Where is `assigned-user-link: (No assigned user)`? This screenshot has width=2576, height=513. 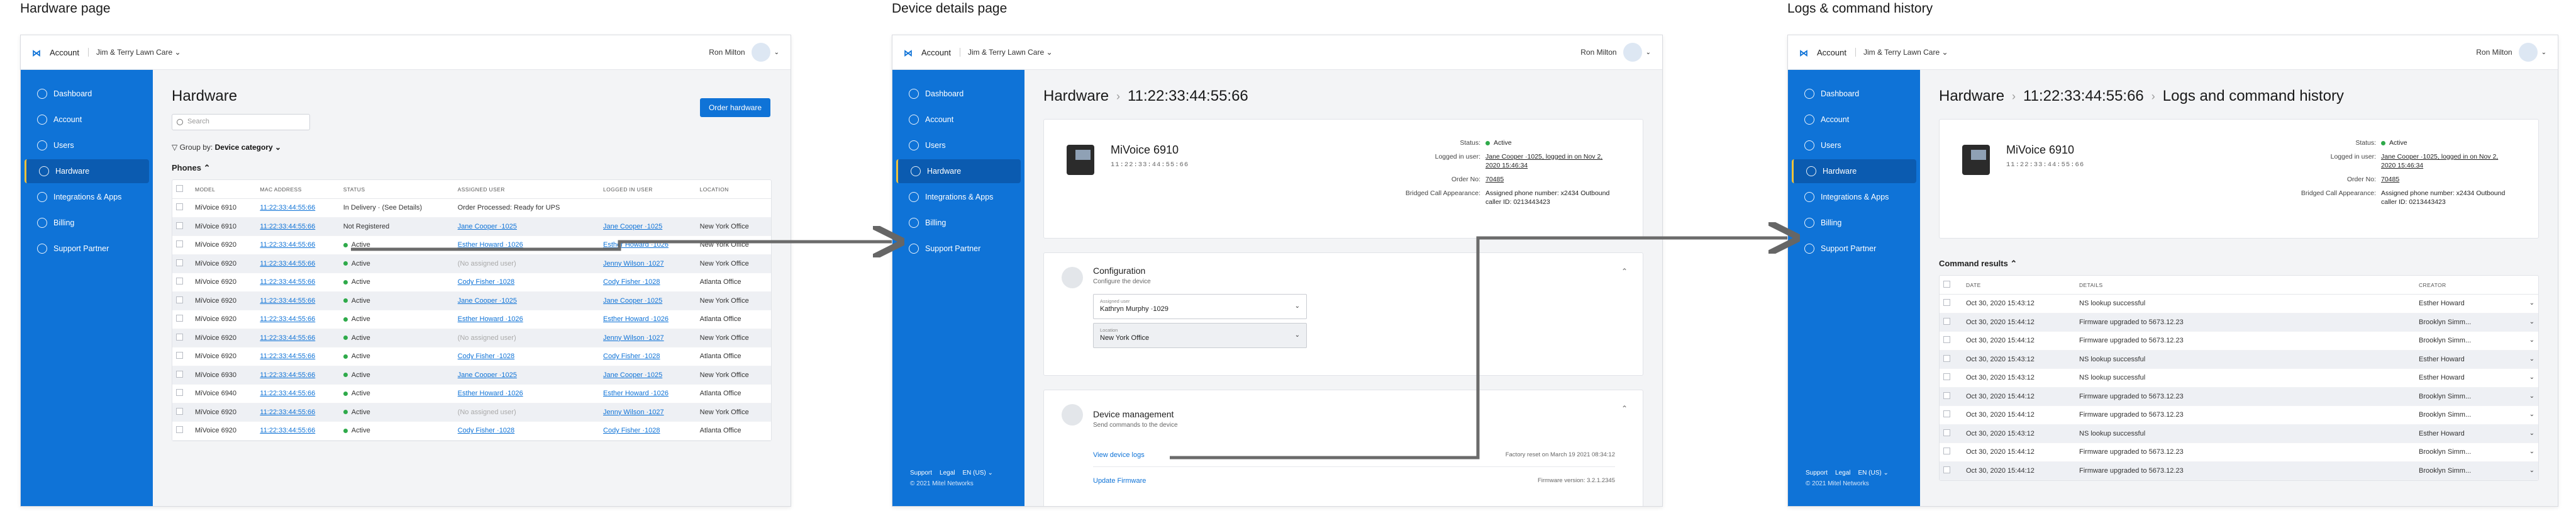 assigned-user-link: (No assigned user) is located at coordinates (487, 412).